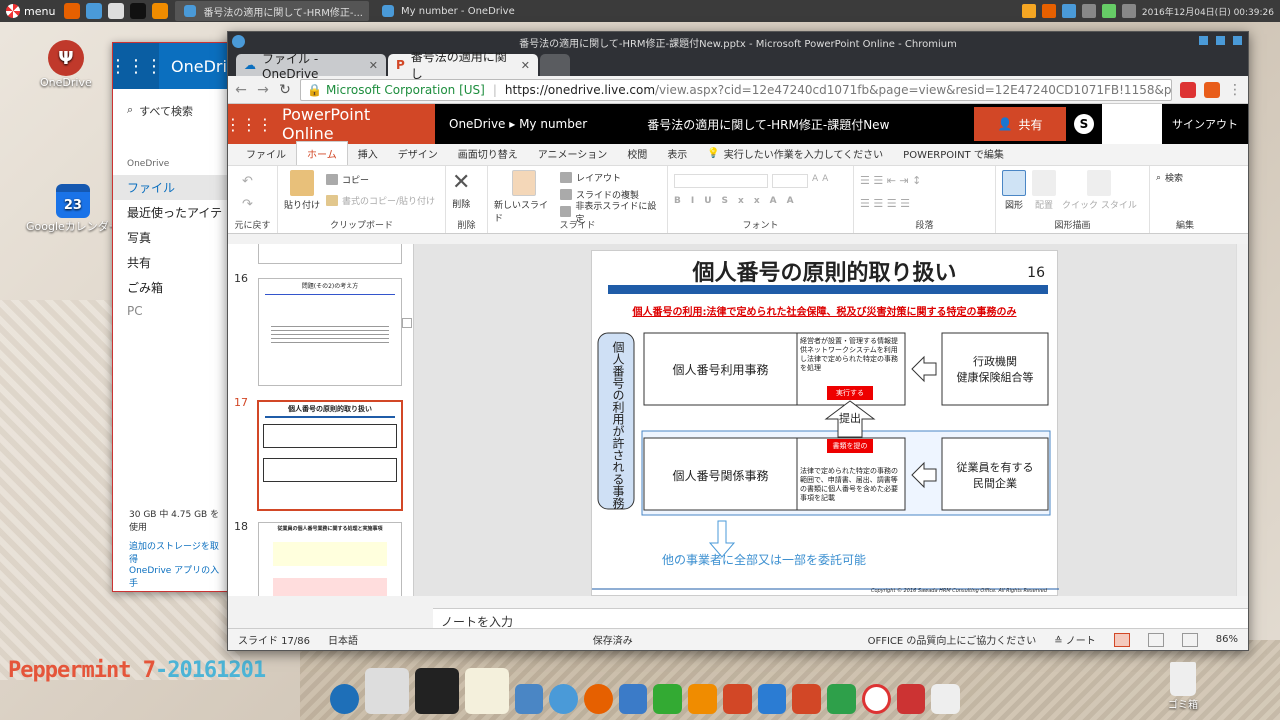 Image resolution: width=1280 pixels, height=720 pixels. What do you see at coordinates (177, 311) in the screenshot?
I see `nav-item-pc: PC` at bounding box center [177, 311].